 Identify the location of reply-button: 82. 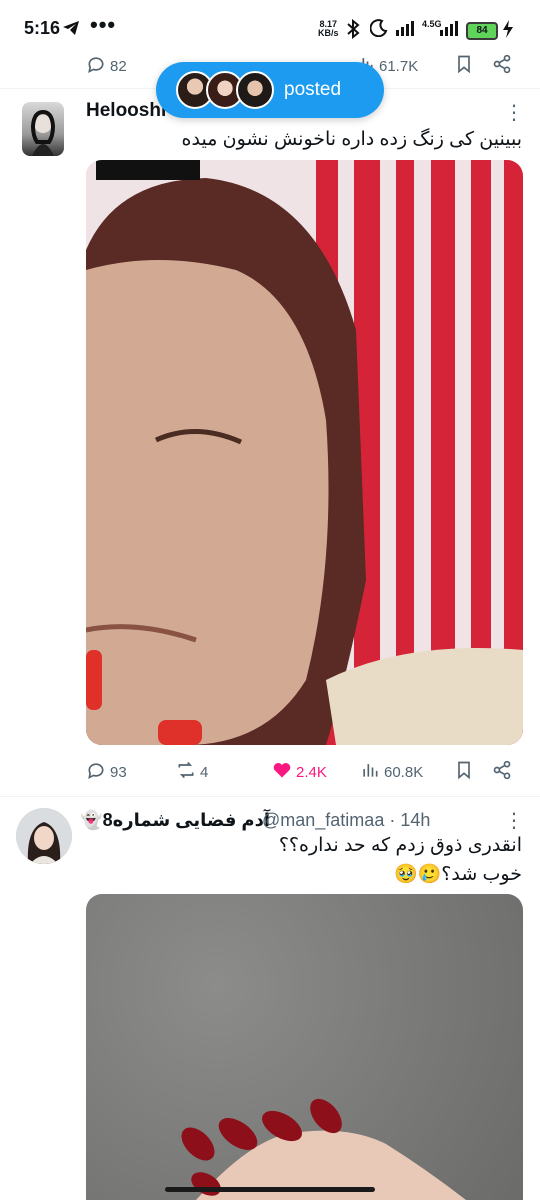
(106, 66).